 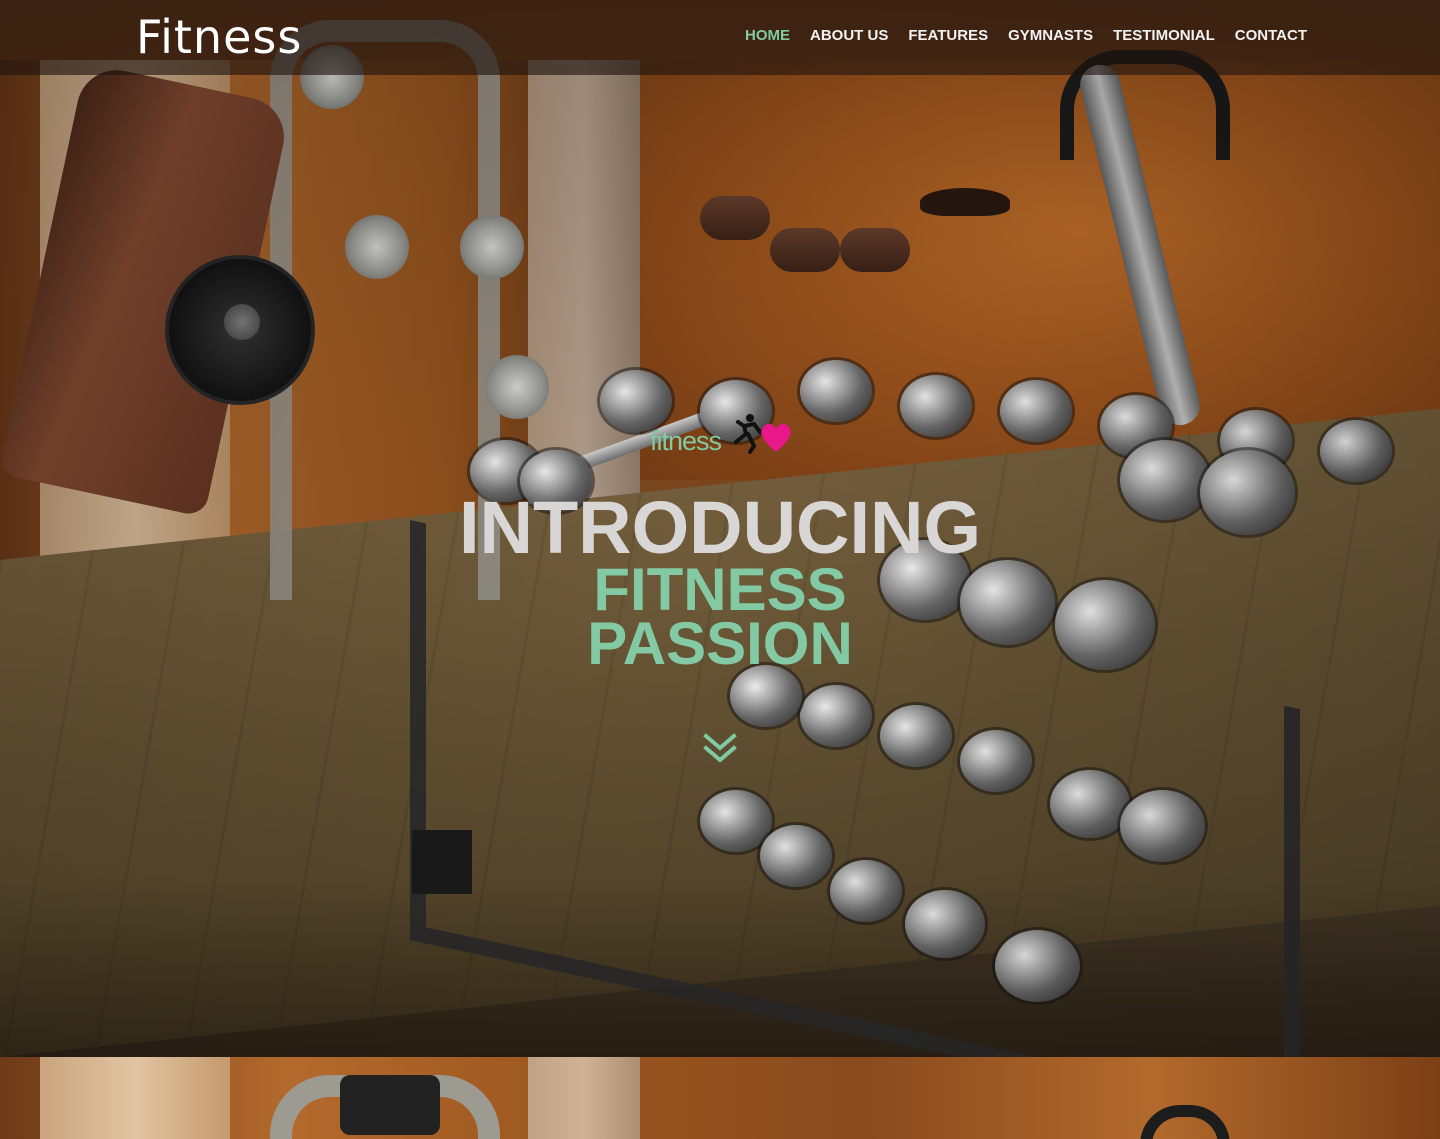 What do you see at coordinates (720, 643) in the screenshot?
I see `headline-passion: PASSION` at bounding box center [720, 643].